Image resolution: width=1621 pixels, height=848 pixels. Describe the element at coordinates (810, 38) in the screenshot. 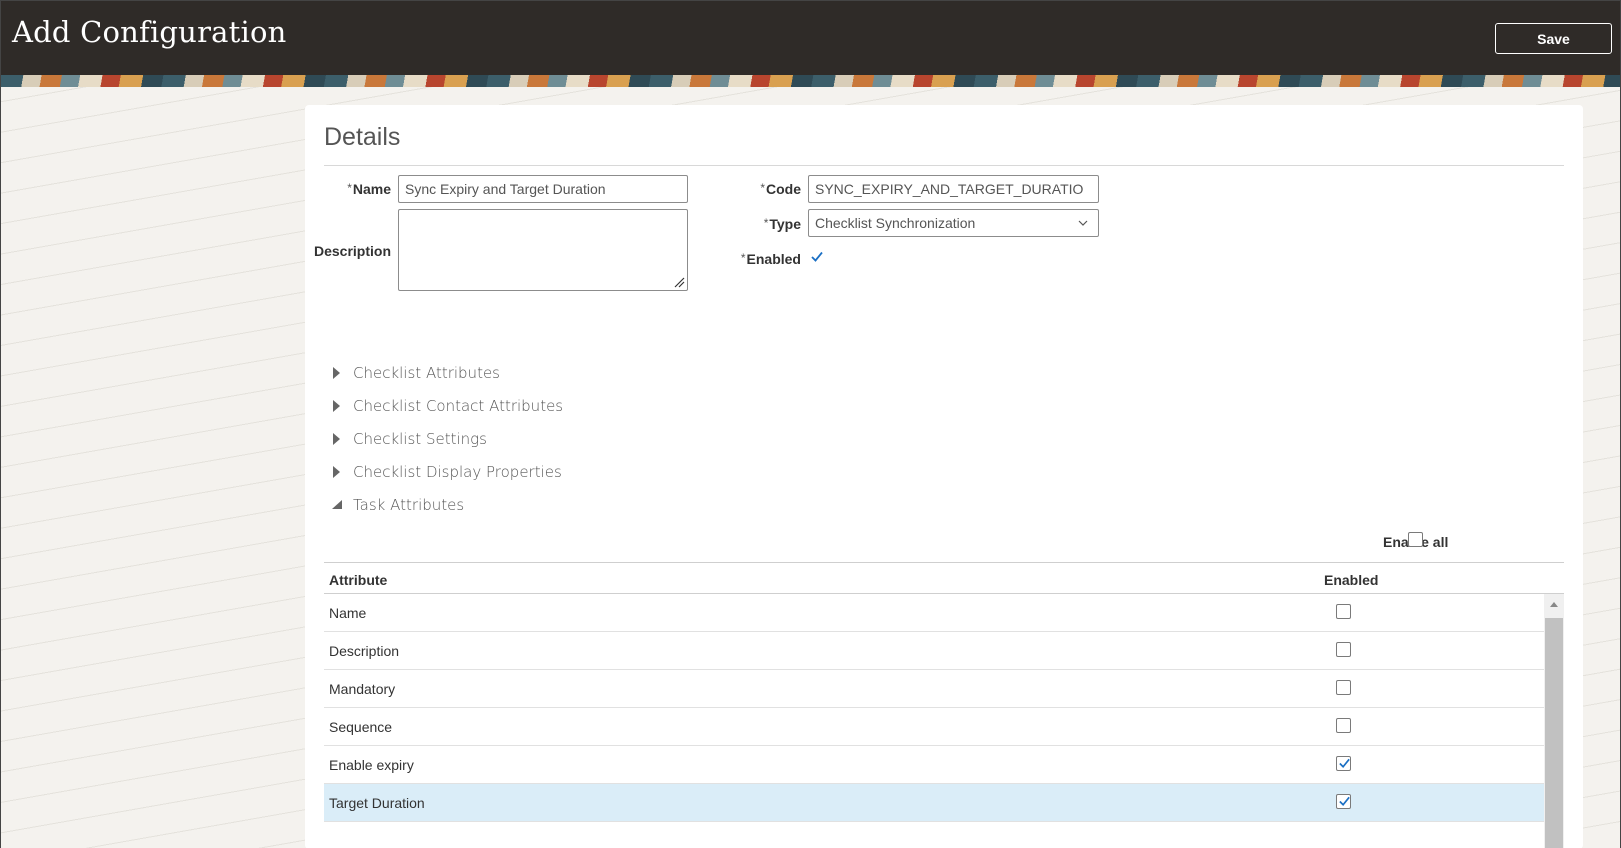

I see `page-header: Add Configuration Save` at that location.